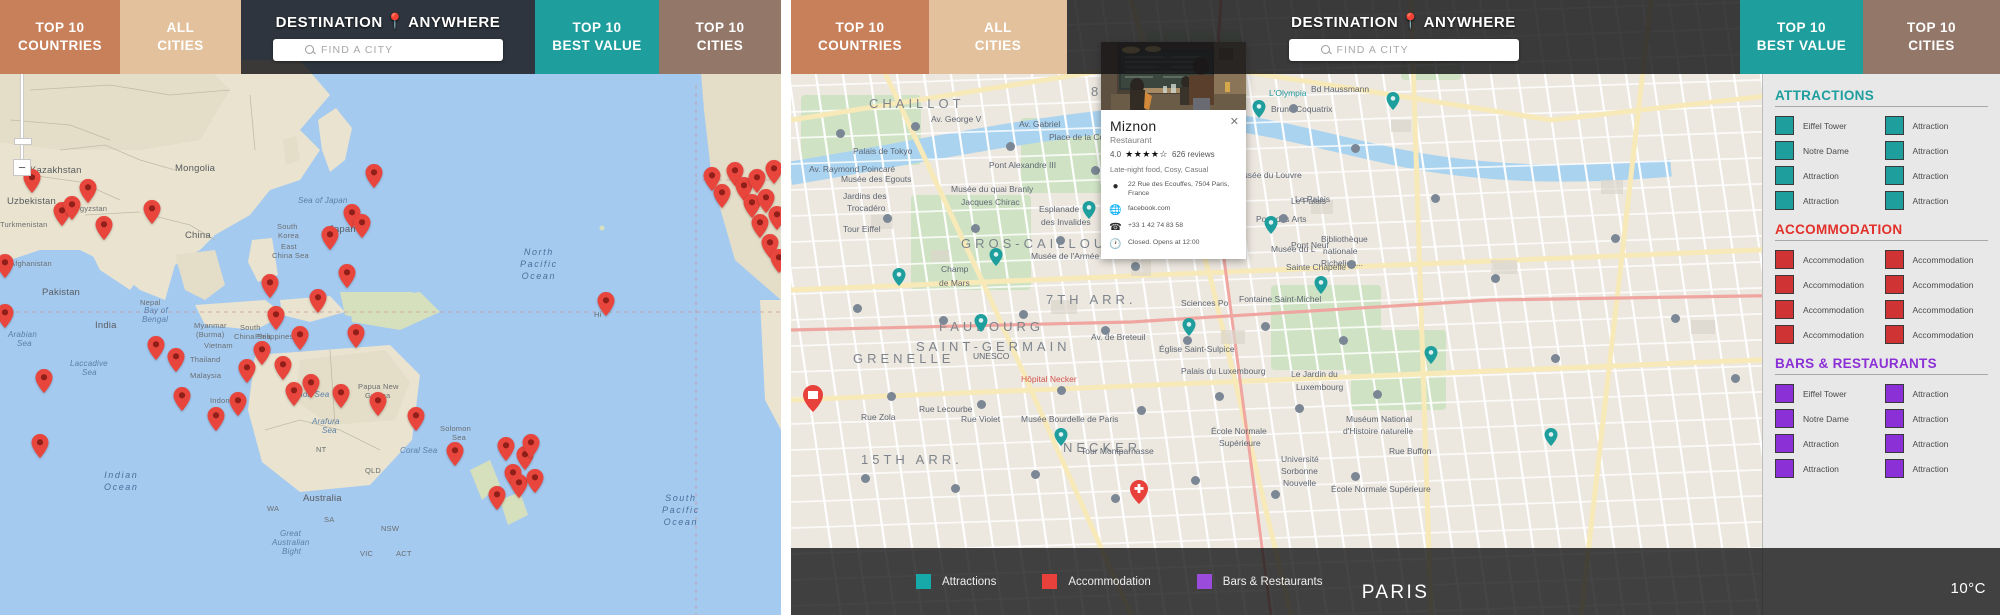  Describe the element at coordinates (1234, 122) in the screenshot. I see `close-icon: ✕` at that location.